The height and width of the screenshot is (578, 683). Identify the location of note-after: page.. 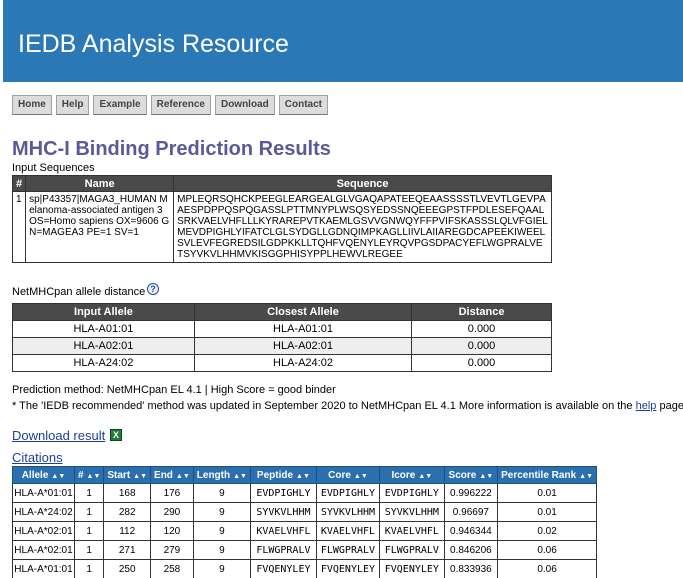
(671, 406).